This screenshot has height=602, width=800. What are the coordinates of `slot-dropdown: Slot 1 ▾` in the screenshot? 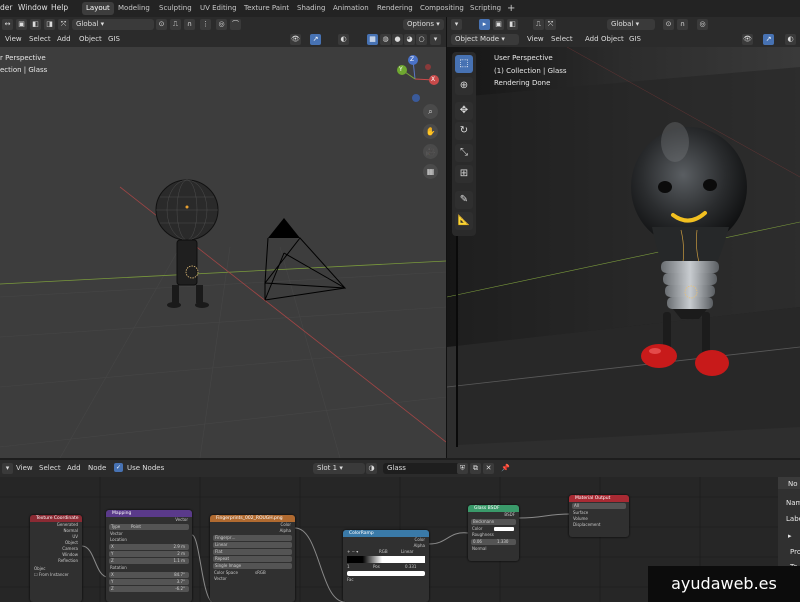 It's located at (339, 468).